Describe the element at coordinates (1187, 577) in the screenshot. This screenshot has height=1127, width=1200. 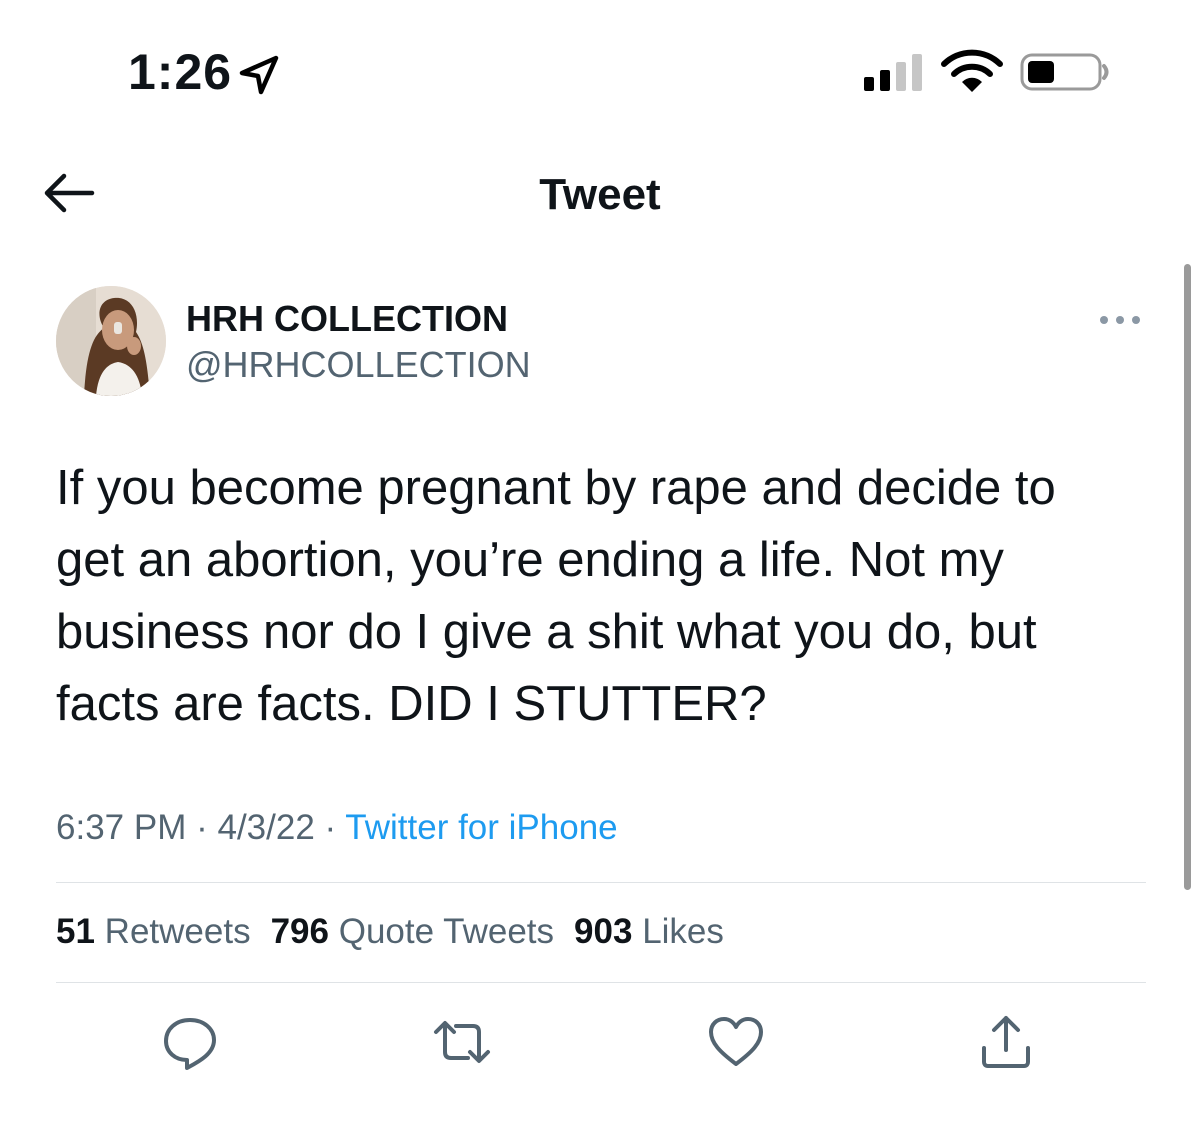
I see `scrollbar` at that location.